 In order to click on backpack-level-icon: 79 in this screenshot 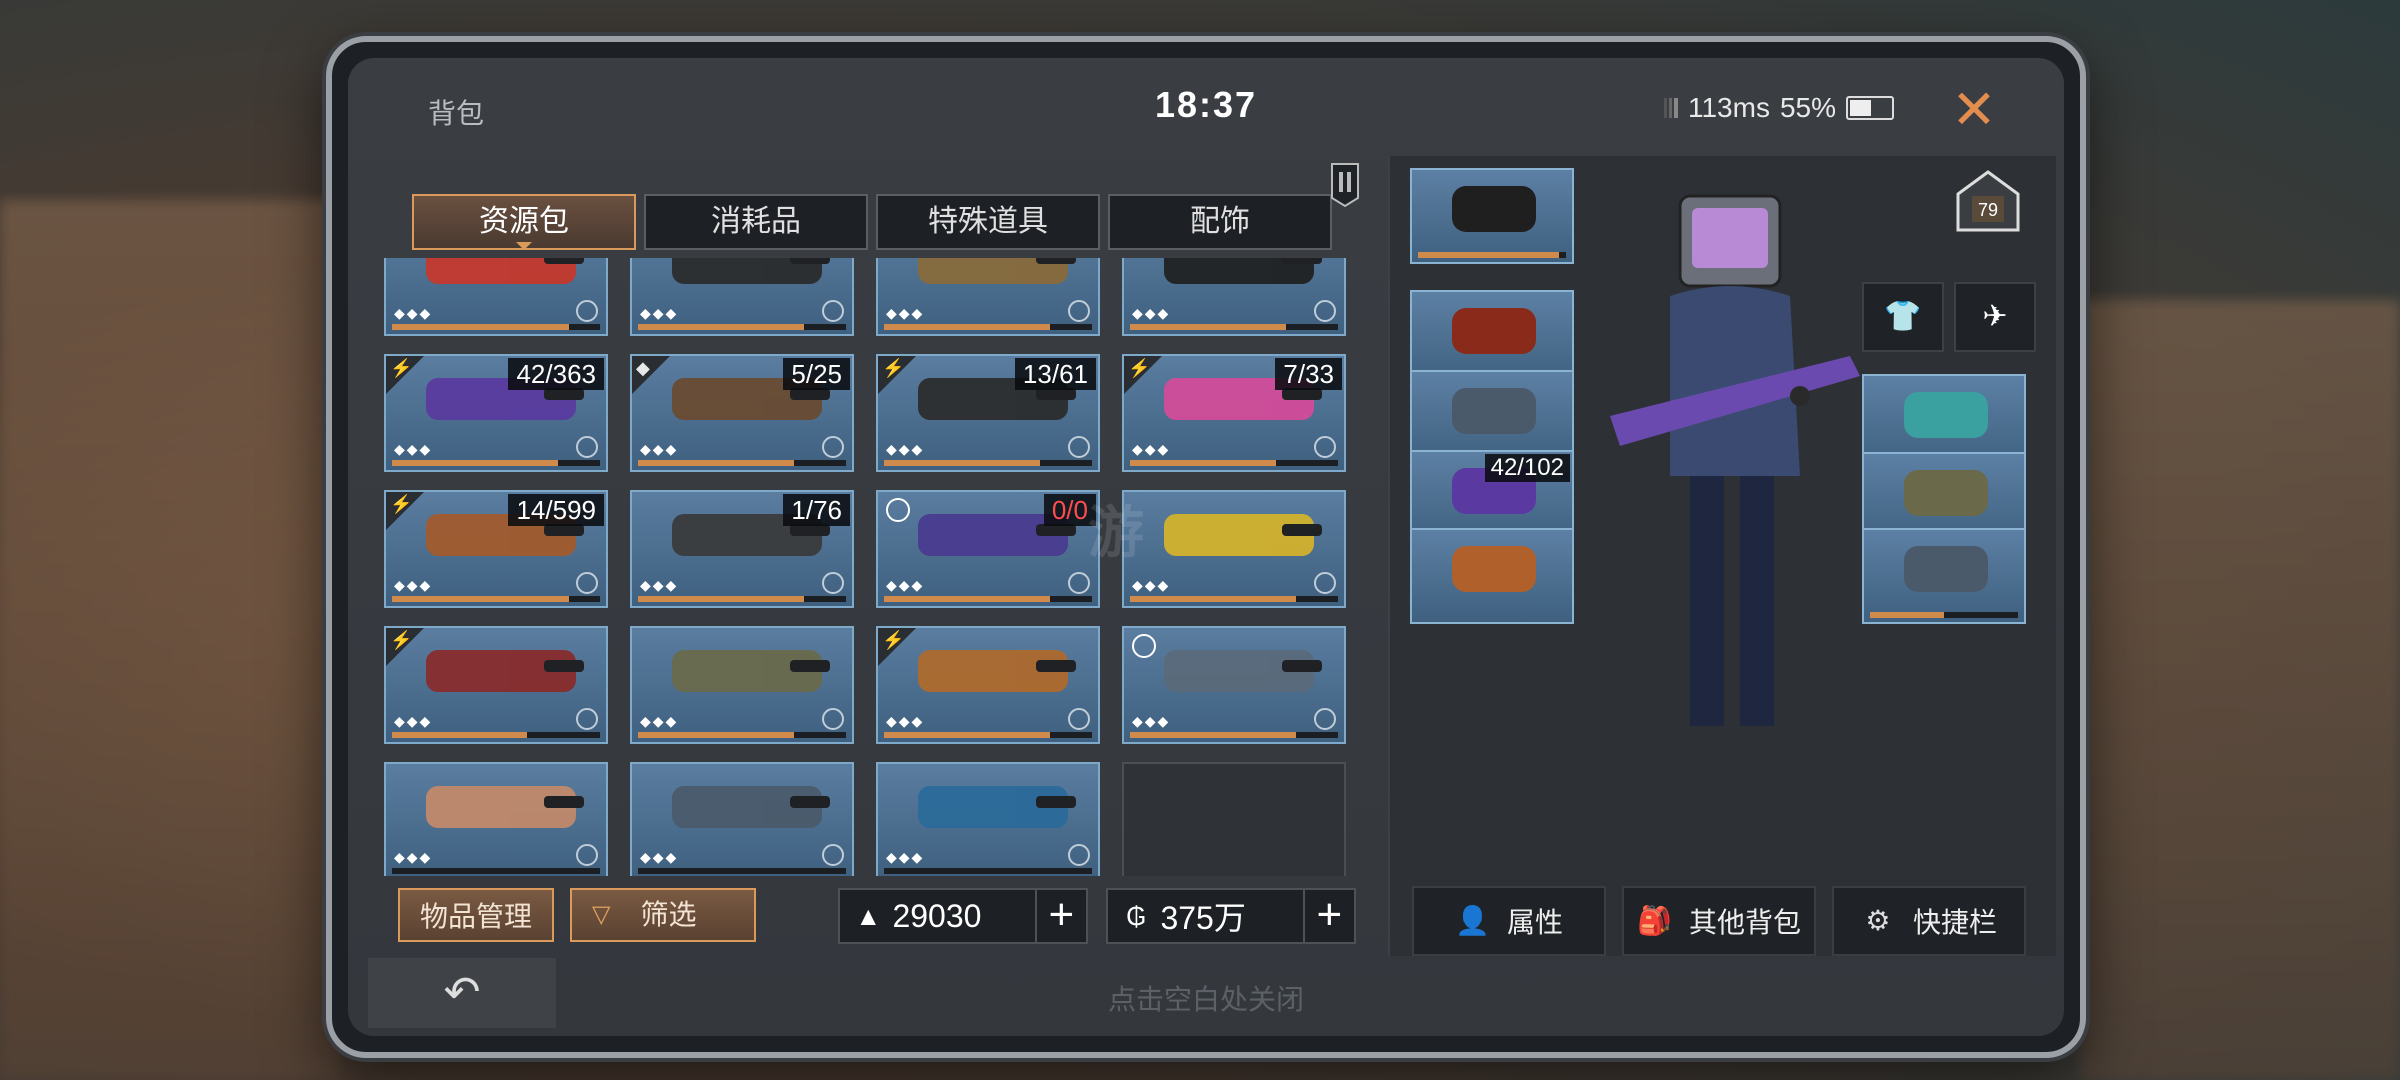, I will do `click(1988, 201)`.